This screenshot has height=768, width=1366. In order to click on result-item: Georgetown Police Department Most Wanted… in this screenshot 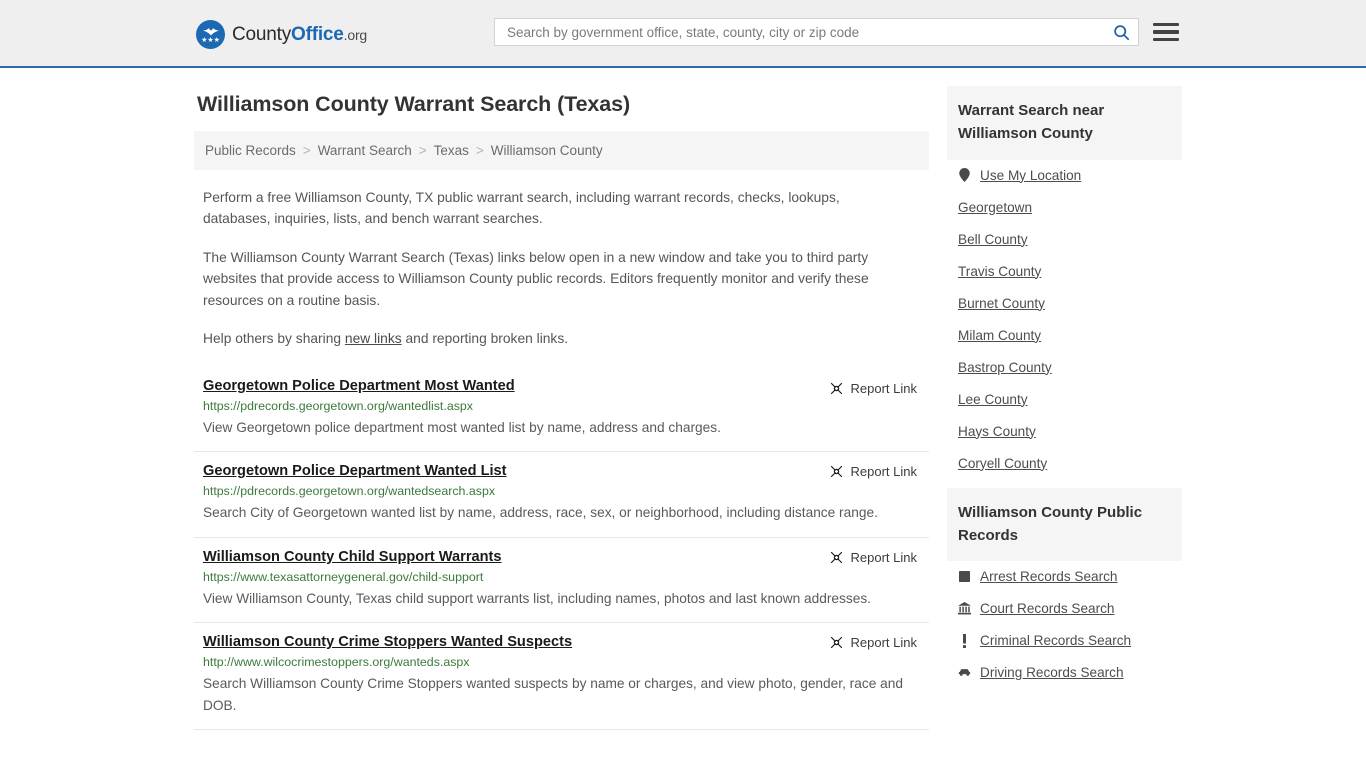, I will do `click(561, 411)`.